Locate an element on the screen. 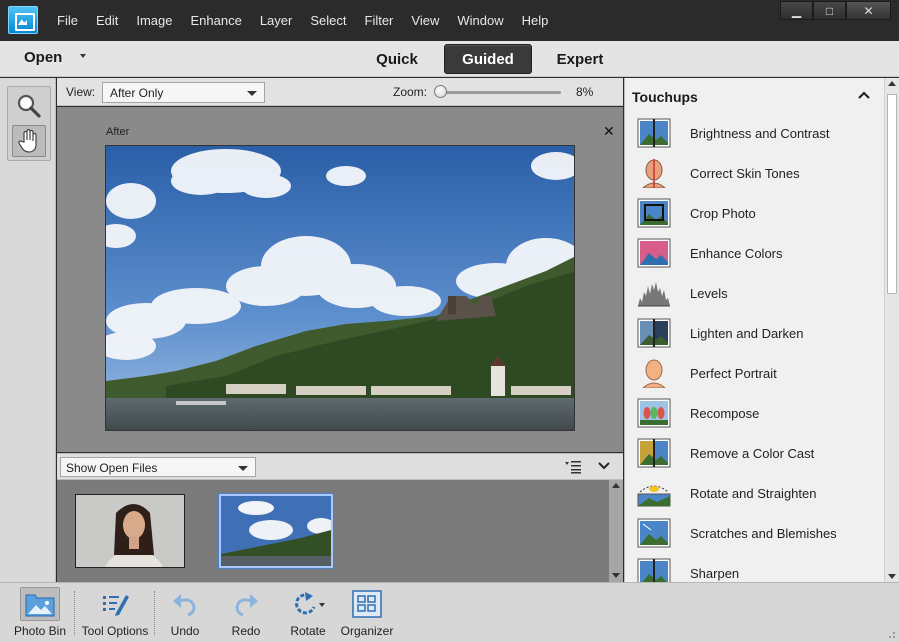 The image size is (899, 642). maximize-button: □ is located at coordinates (829, 10).